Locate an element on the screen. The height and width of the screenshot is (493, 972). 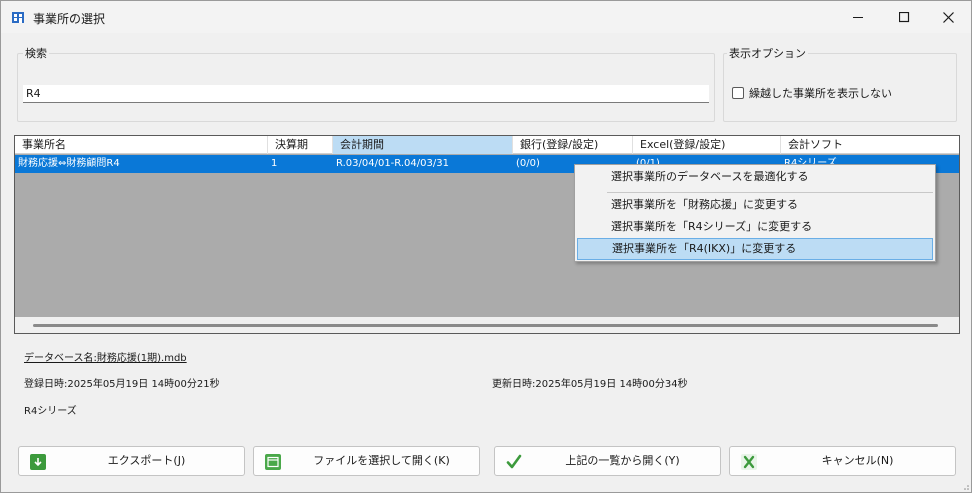
checkbox-box is located at coordinates (738, 93).